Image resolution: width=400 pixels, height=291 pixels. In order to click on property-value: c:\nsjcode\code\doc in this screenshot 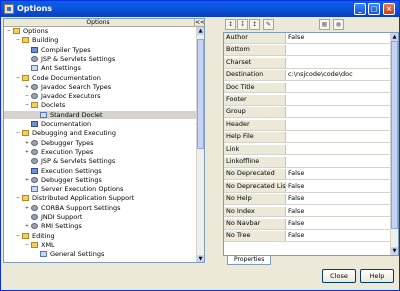, I will do `click(338, 75)`.